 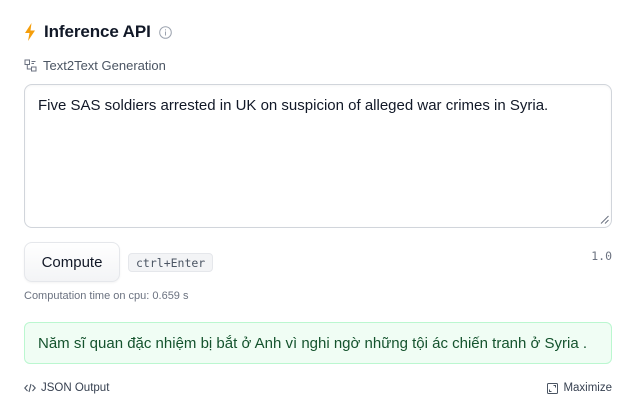 I want to click on info-icon, so click(x=165, y=32).